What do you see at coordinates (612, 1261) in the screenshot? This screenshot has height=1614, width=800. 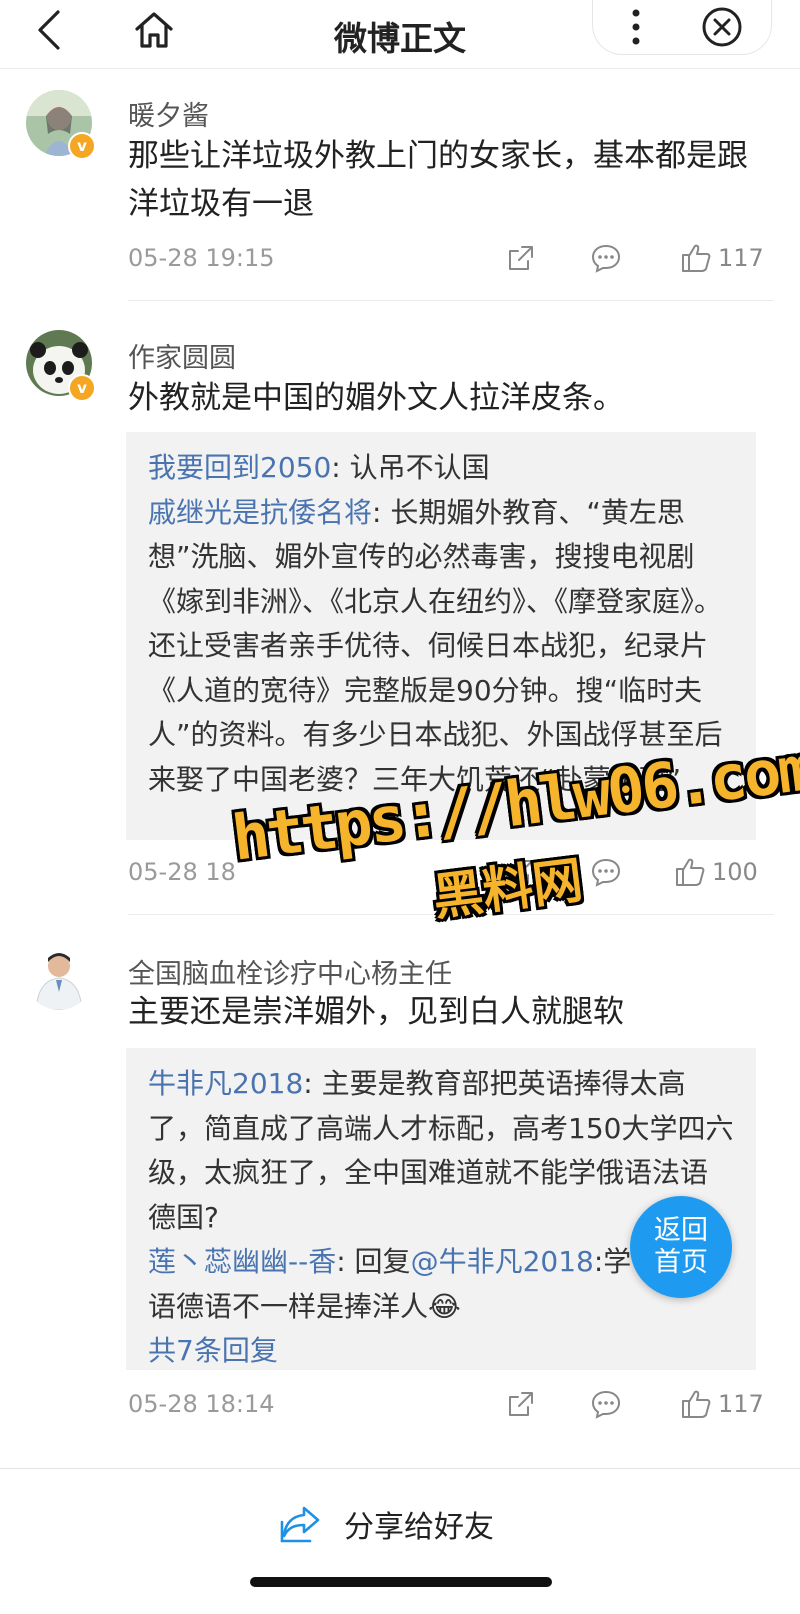 I see `reply-text: :学` at bounding box center [612, 1261].